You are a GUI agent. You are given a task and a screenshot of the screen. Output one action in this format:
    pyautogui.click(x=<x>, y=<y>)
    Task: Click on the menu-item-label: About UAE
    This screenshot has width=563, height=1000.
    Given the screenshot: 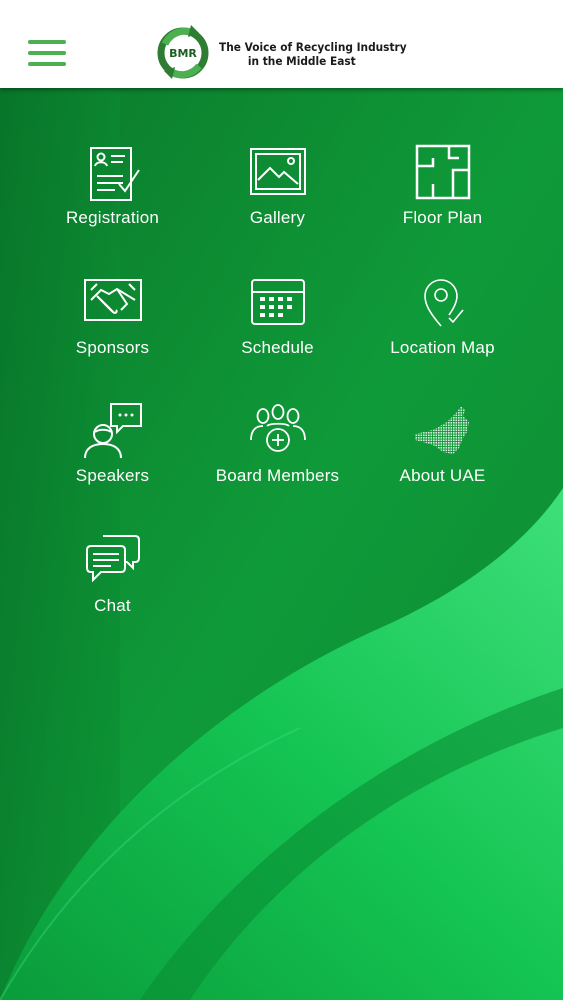 What is the action you would take?
    pyautogui.click(x=442, y=475)
    